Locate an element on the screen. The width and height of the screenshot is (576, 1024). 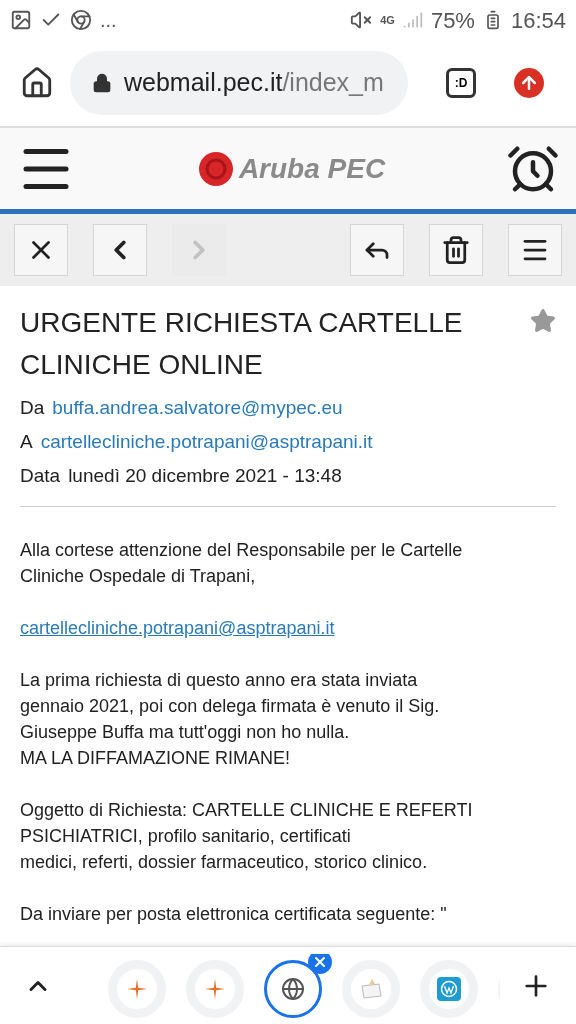
address-link: cartellecliniche.potrapani@asptrapani.it is located at coordinates (206, 442).